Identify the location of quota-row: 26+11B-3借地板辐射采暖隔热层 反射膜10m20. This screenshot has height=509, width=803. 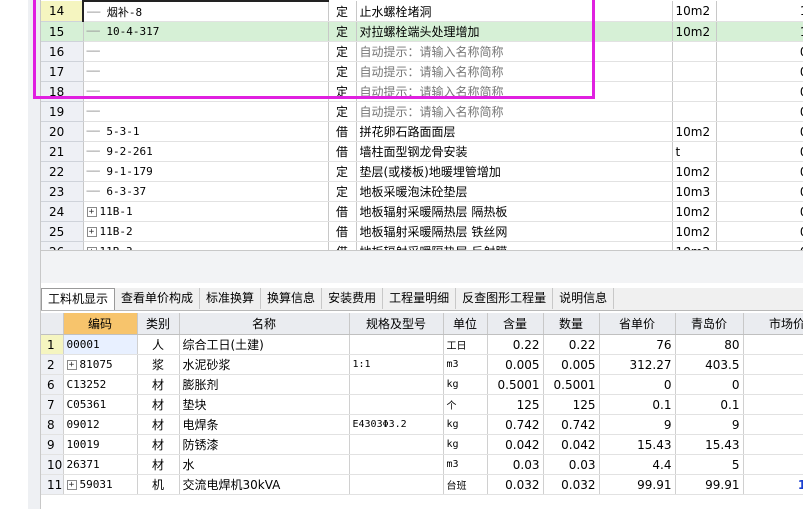
(422, 245).